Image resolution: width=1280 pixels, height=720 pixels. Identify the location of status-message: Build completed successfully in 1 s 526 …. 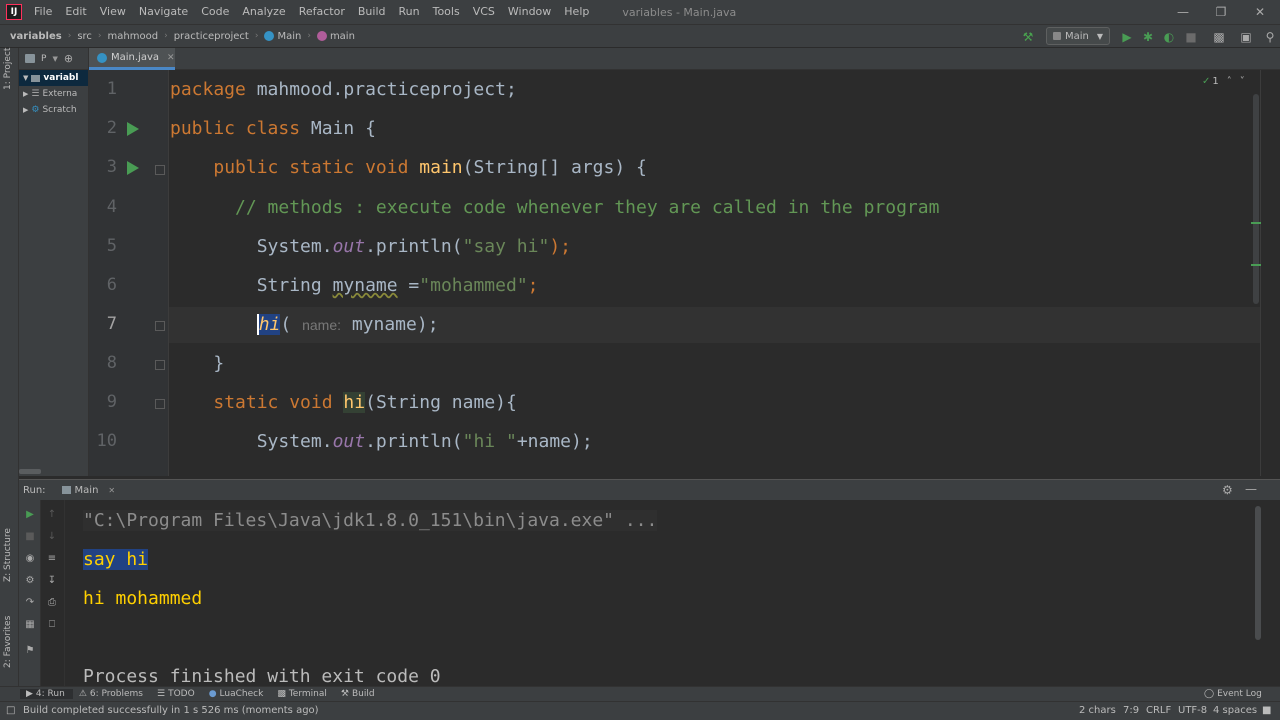
(171, 710).